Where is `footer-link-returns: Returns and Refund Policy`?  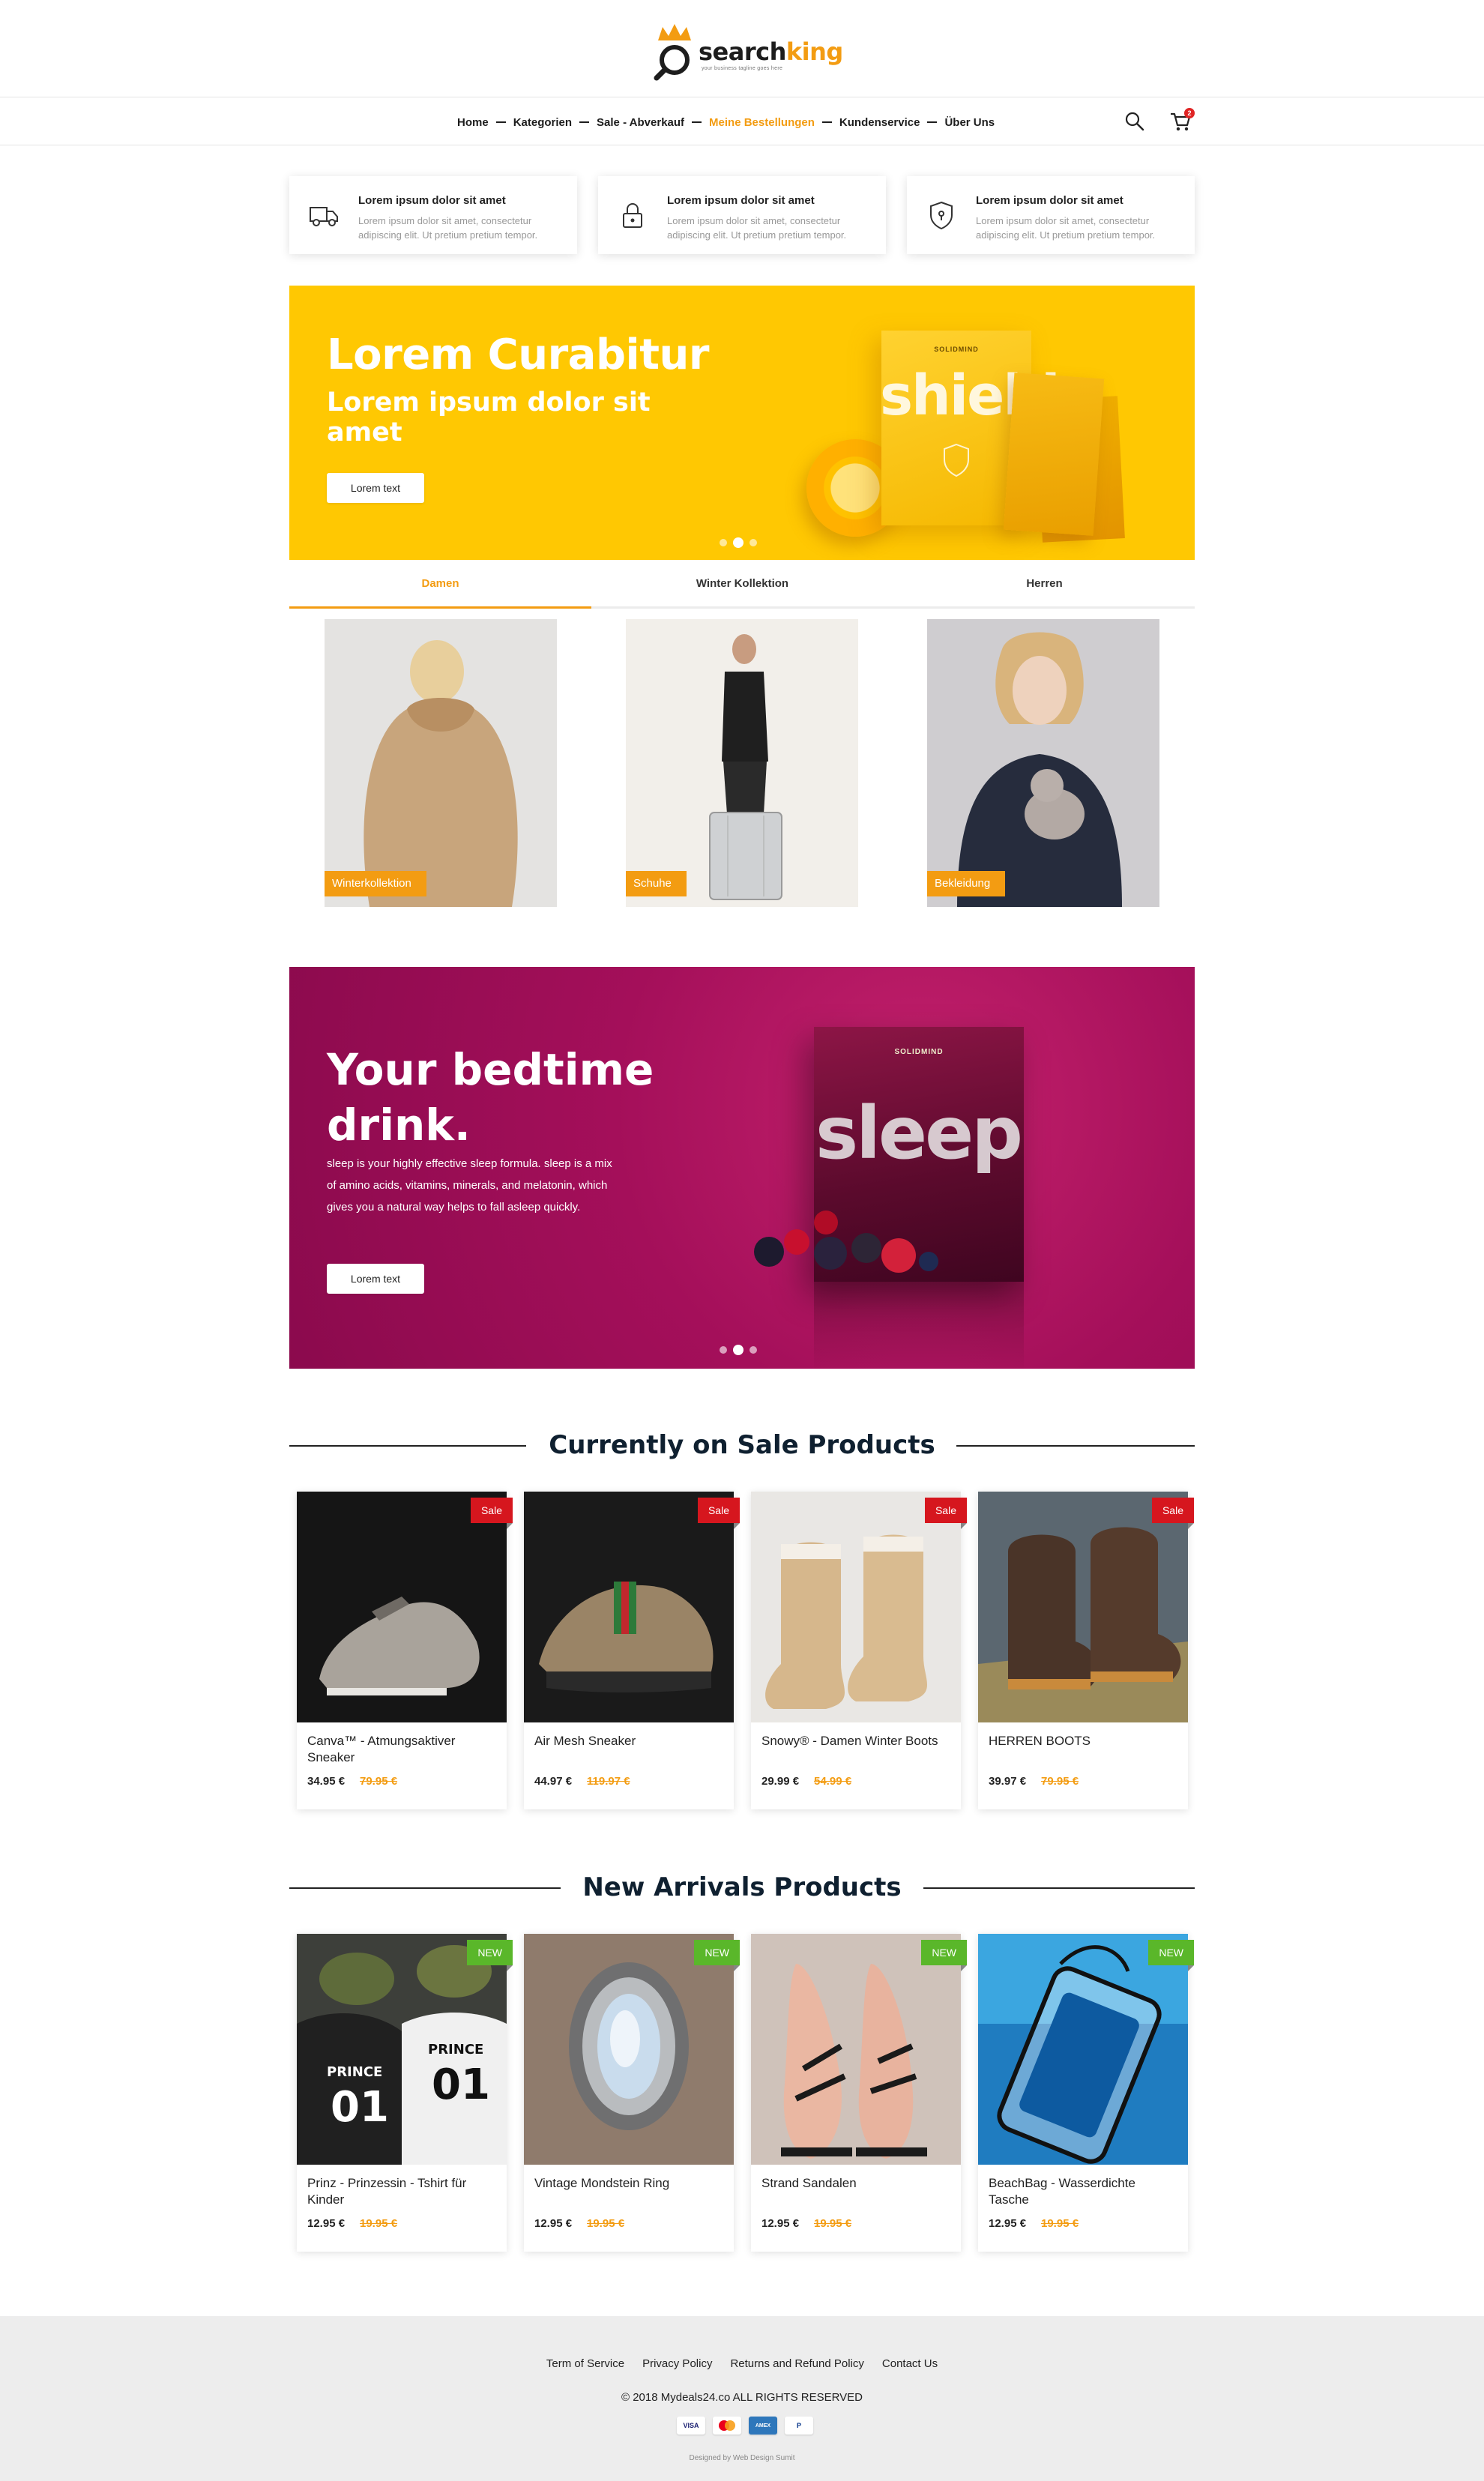 footer-link-returns: Returns and Refund Policy is located at coordinates (797, 2363).